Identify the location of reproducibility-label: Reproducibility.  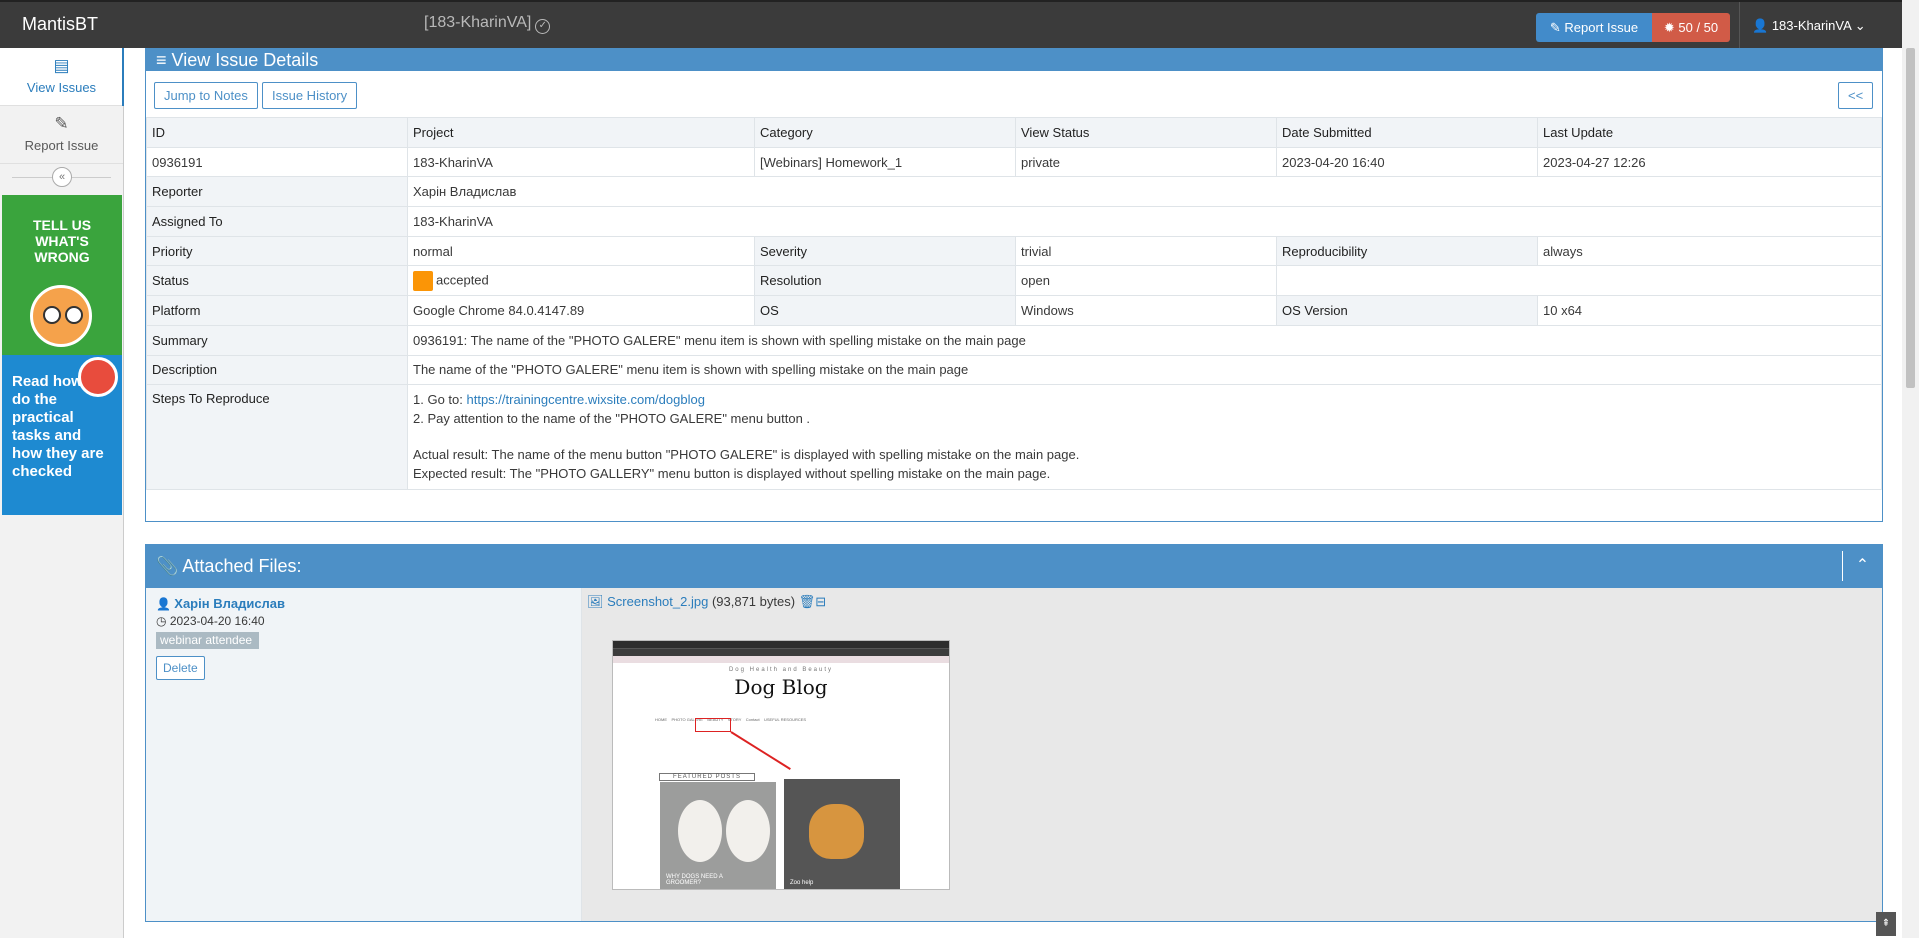
(1407, 251).